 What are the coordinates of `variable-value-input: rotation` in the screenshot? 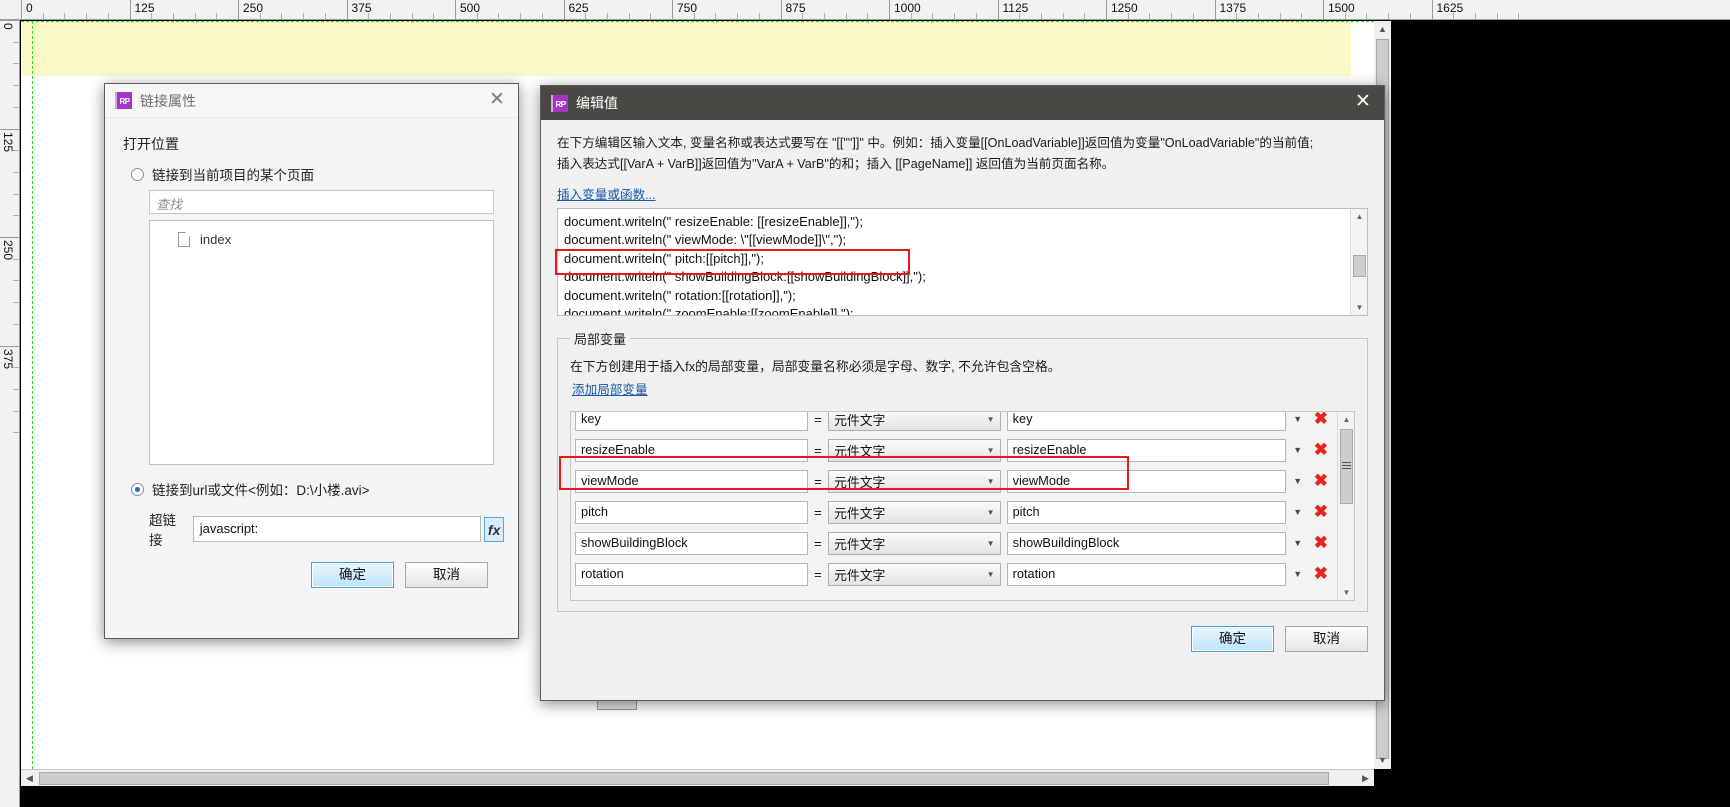 It's located at (1146, 574).